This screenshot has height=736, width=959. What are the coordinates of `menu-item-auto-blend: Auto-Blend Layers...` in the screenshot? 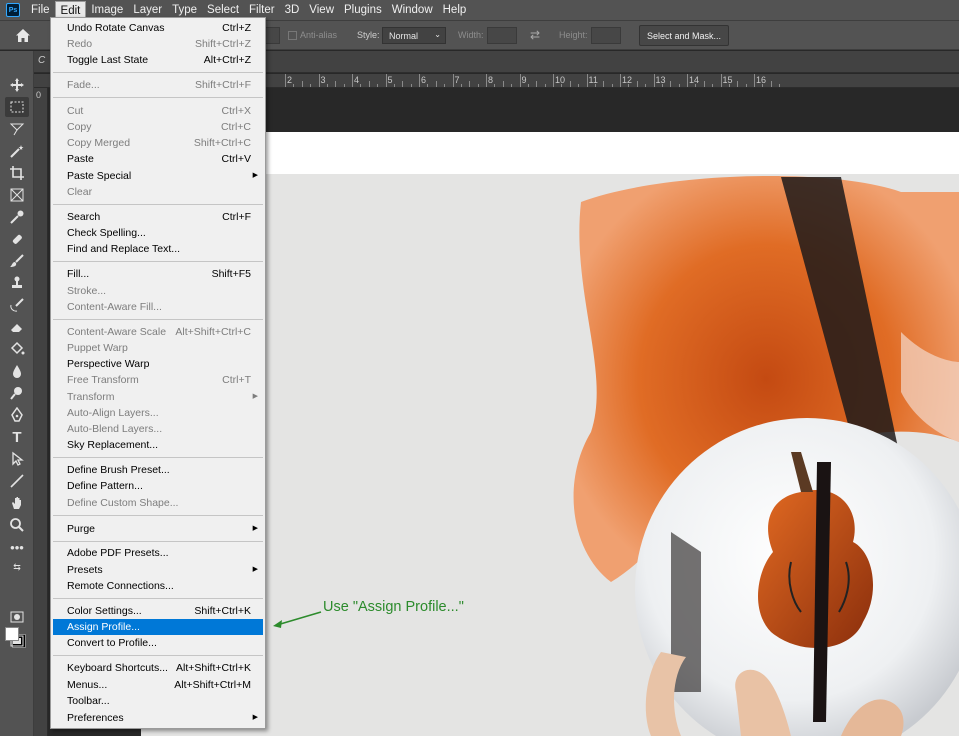 It's located at (158, 429).